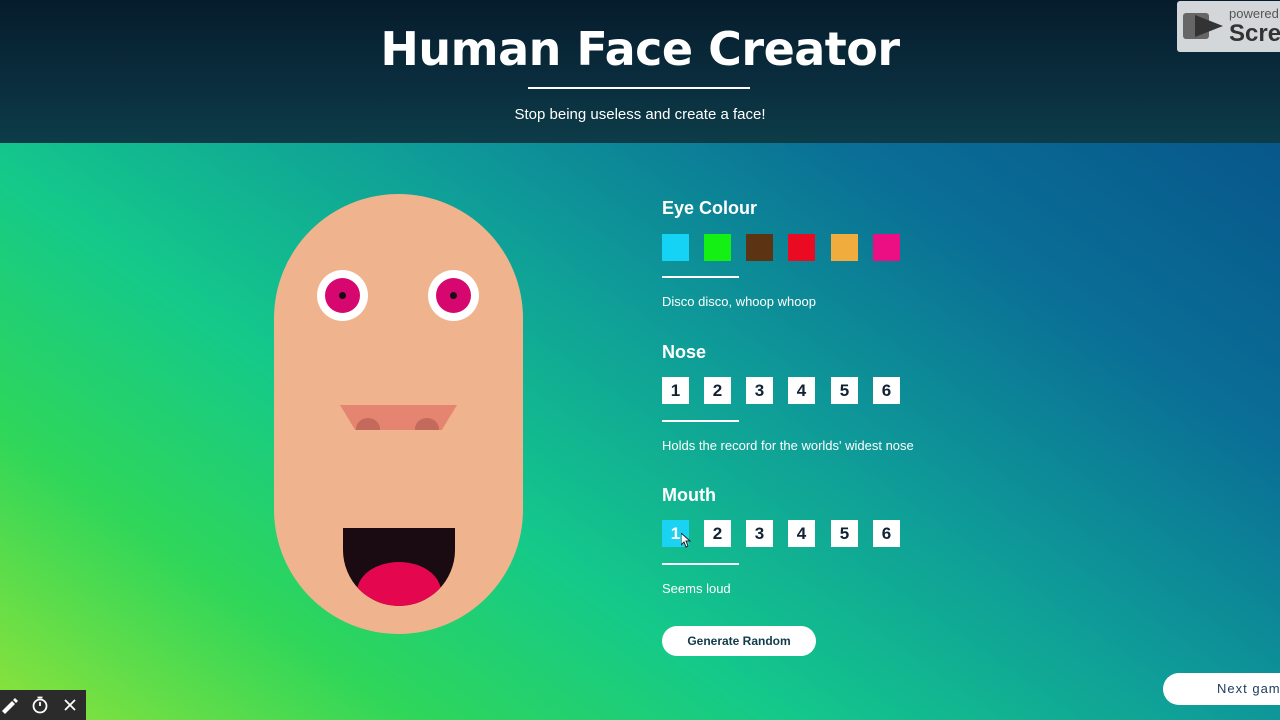  What do you see at coordinates (675, 390) in the screenshot?
I see `nose-option-1: 1` at bounding box center [675, 390].